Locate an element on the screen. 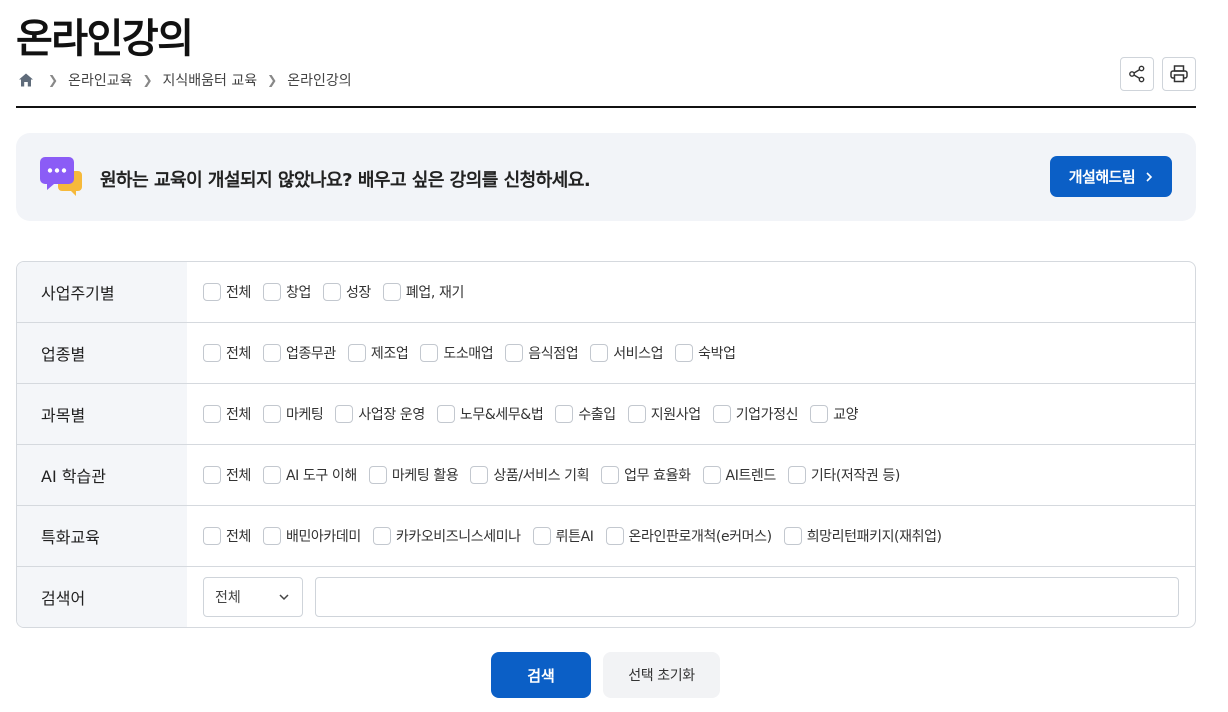  option-label: 수출입 is located at coordinates (597, 415).